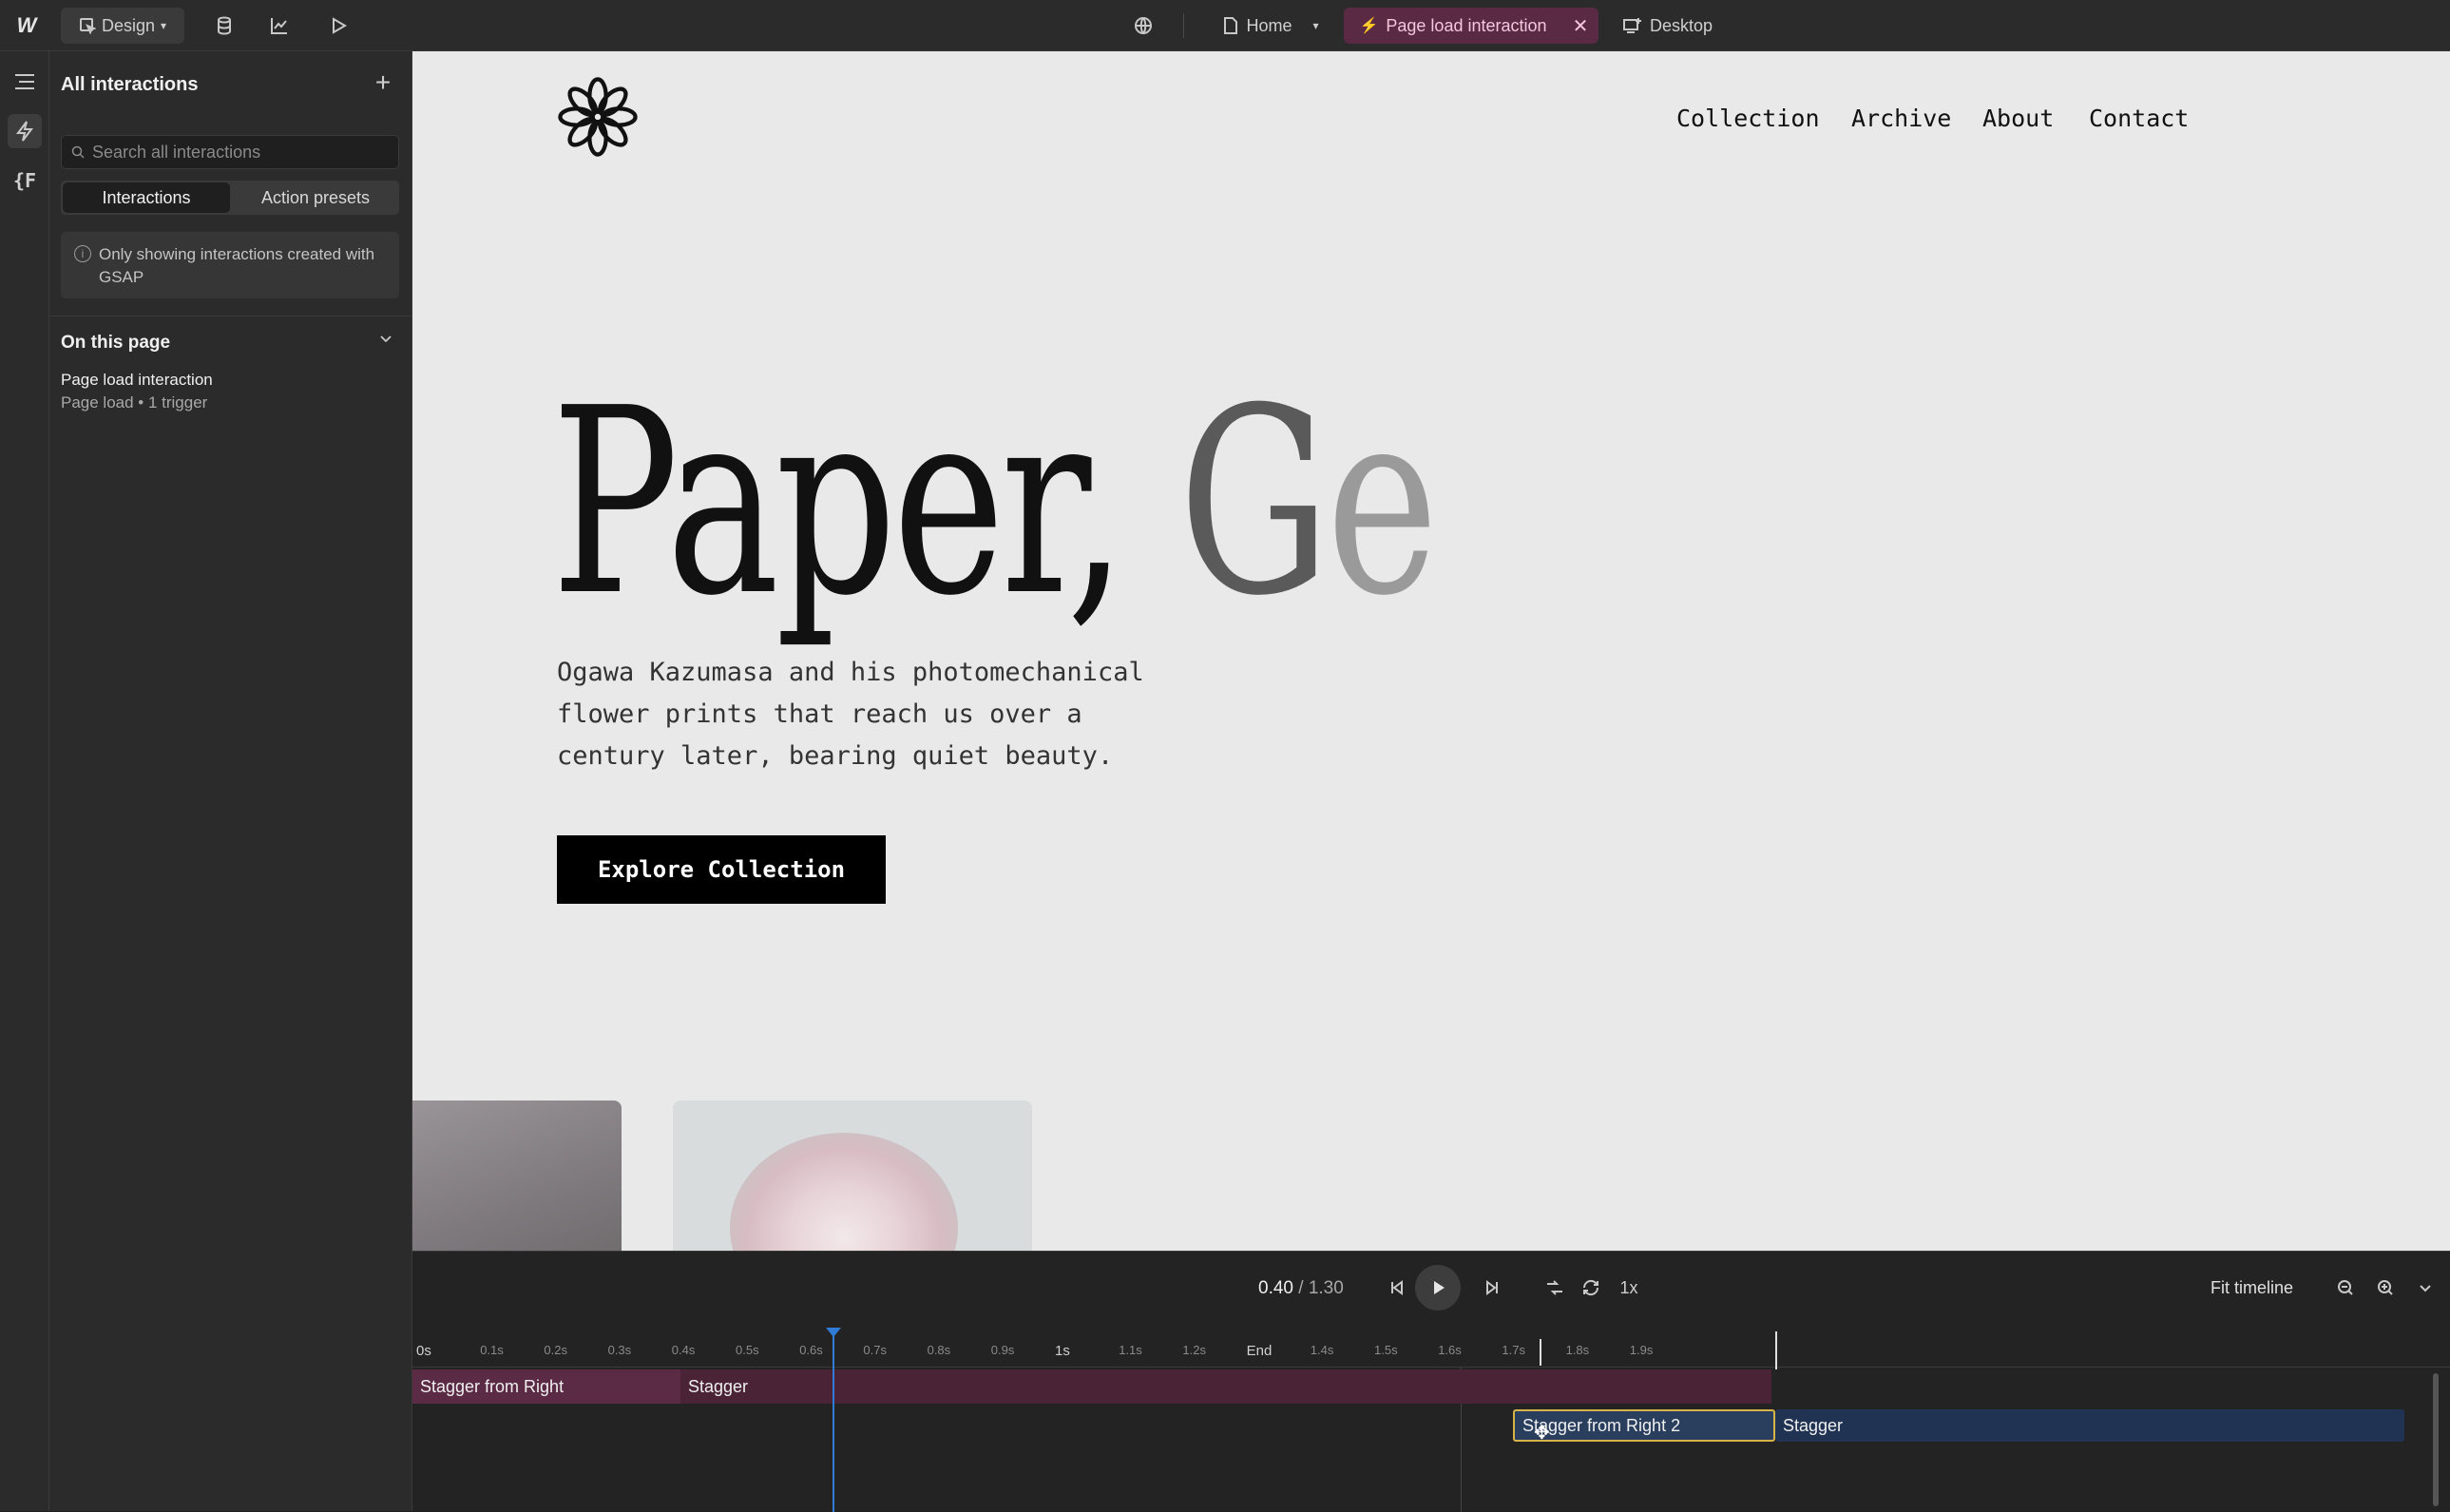  What do you see at coordinates (82, 253) in the screenshot?
I see `info-icon: i` at bounding box center [82, 253].